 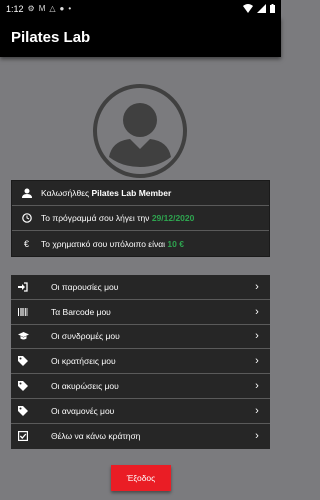 I want to click on menu-item-make-booking: Θέλω να κάνω κράτηση ›, so click(x=140, y=436).